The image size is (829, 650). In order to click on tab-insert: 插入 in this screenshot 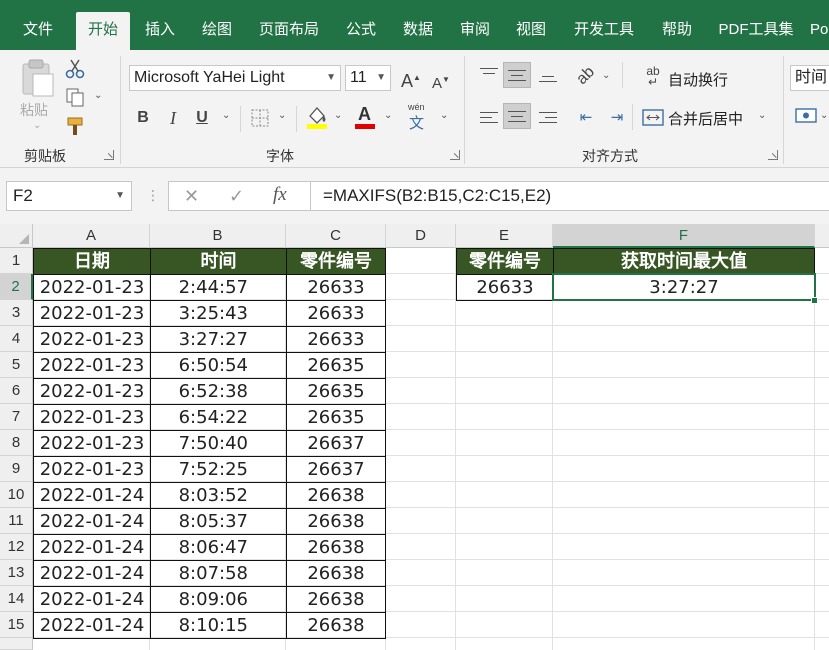, I will do `click(160, 31)`.